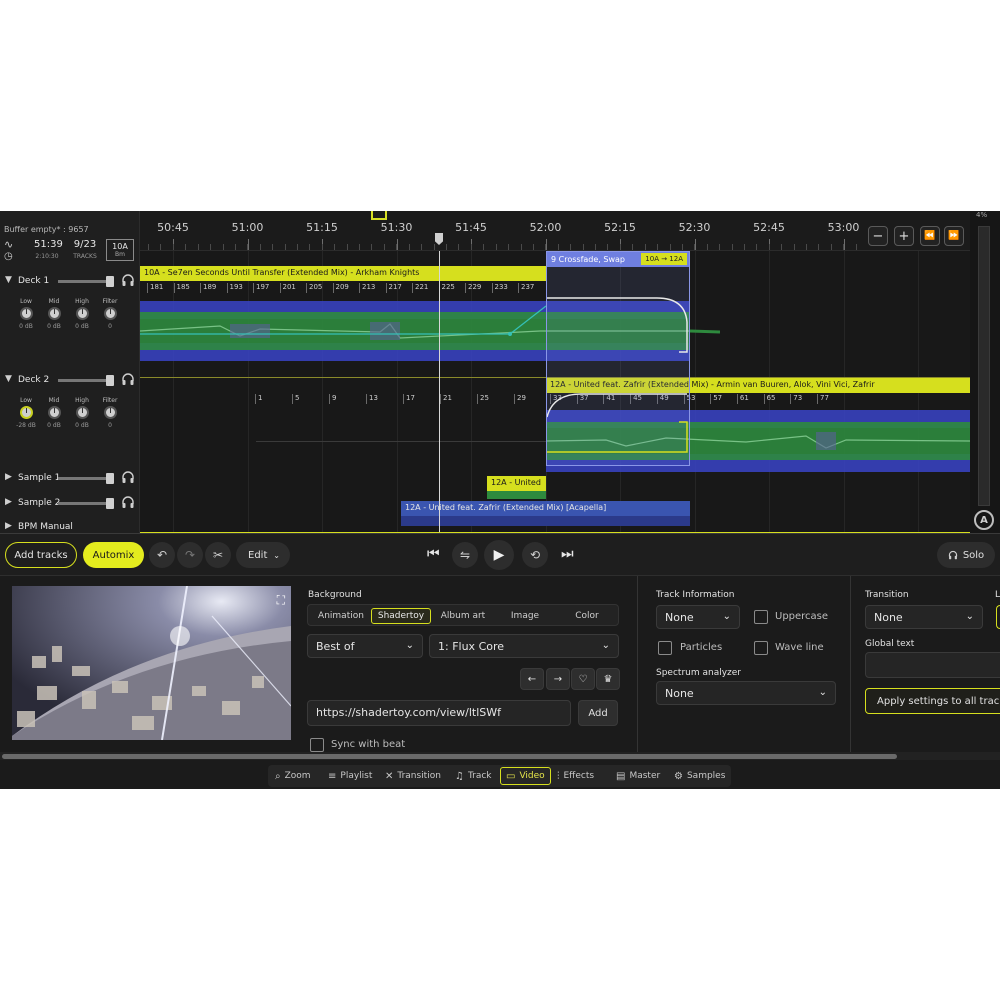 This screenshot has height=1000, width=1000. Describe the element at coordinates (567, 554) in the screenshot. I see `next-track-icon: ⏭` at that location.